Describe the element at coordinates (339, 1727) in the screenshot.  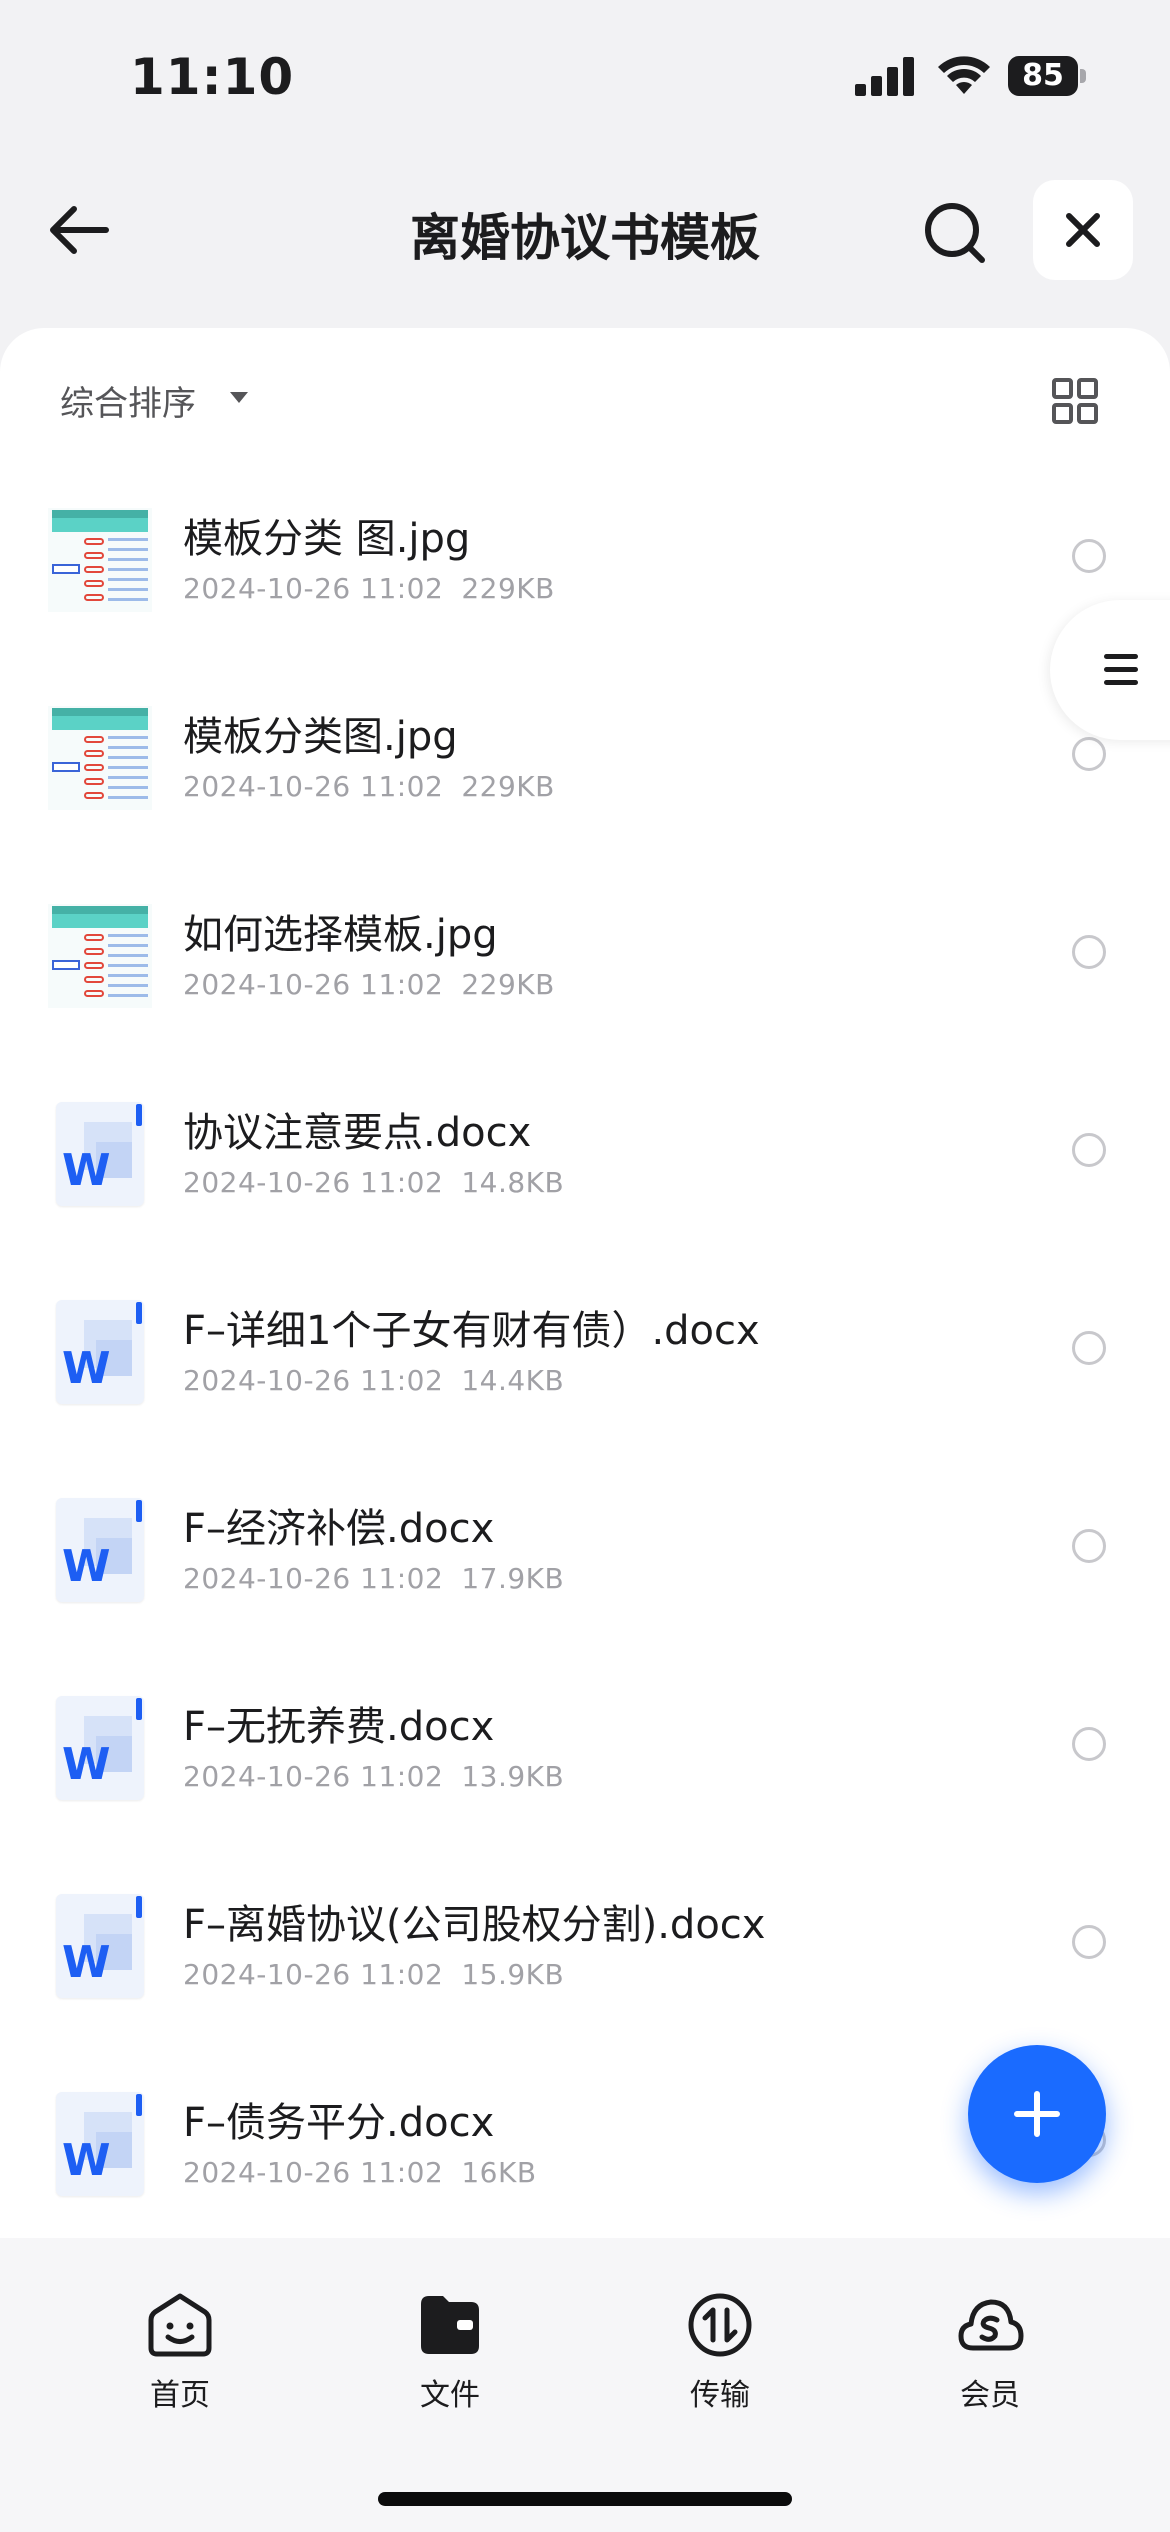
I see `file-name: F–无抚养费.docx` at that location.